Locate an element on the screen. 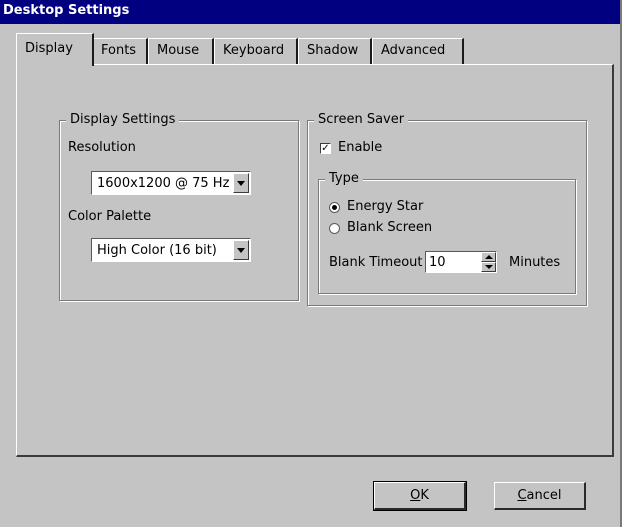  tab-keyboard: Keyboard is located at coordinates (256, 52).